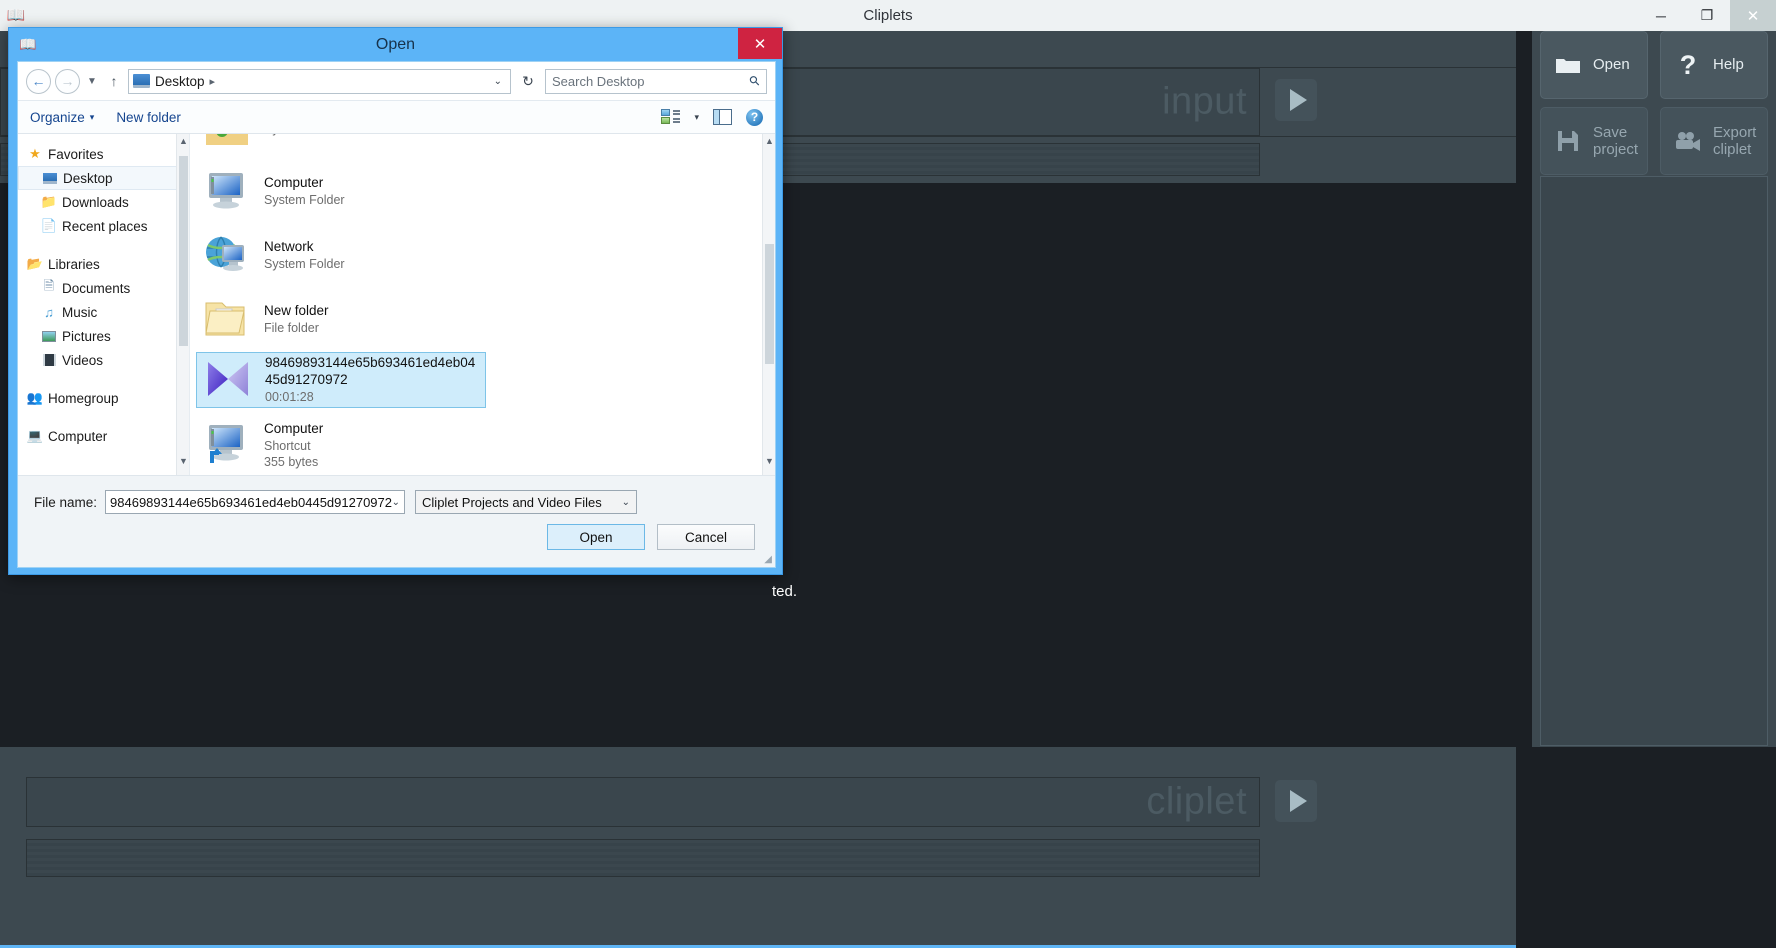 This screenshot has height=948, width=1776. I want to click on forward-button: →, so click(67, 81).